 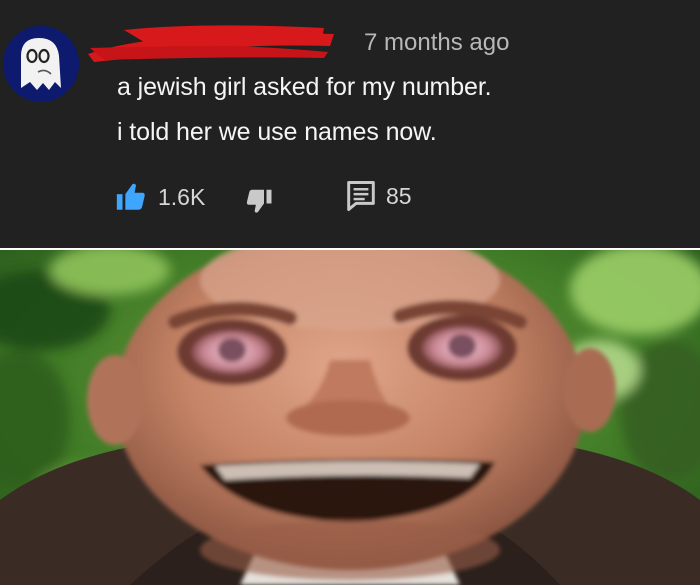 What do you see at coordinates (304, 87) in the screenshot?
I see `comment-text-line-1: a jewish girl asked for my number.` at bounding box center [304, 87].